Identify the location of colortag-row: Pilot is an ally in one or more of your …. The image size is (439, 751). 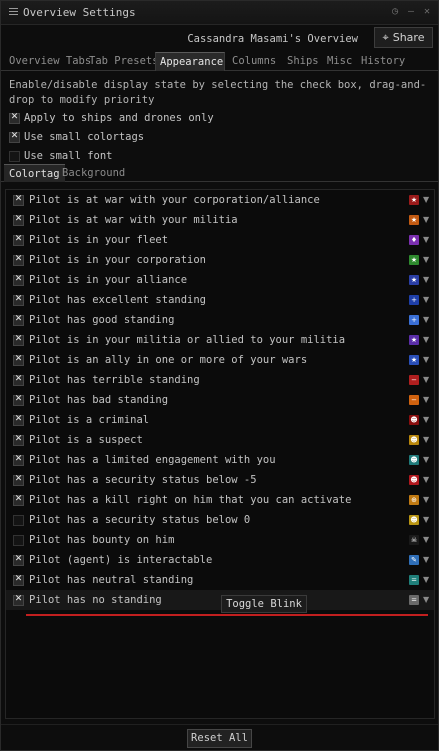
(220, 360).